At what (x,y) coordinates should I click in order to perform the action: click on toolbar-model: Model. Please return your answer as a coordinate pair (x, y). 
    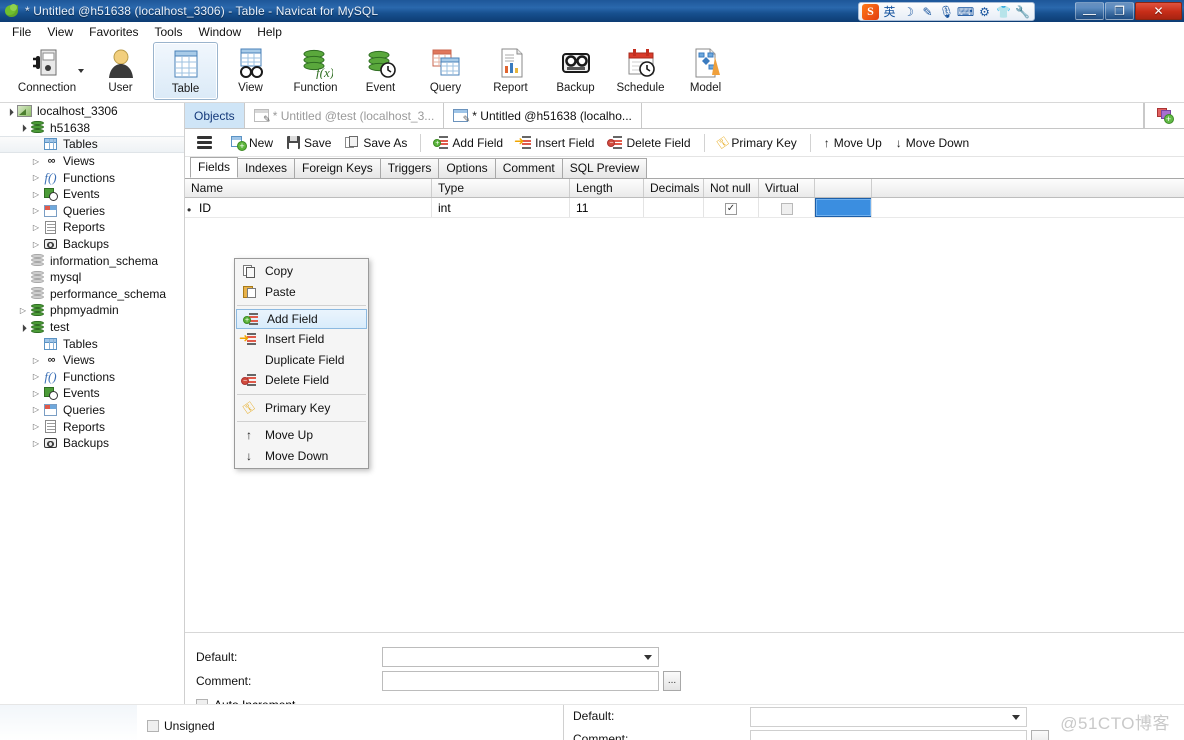
    Looking at the image, I should click on (705, 71).